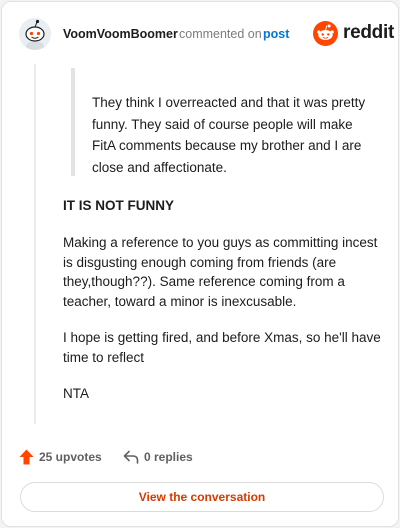 The width and height of the screenshot is (400, 528). I want to click on snoo-avatar-icon, so click(35, 34).